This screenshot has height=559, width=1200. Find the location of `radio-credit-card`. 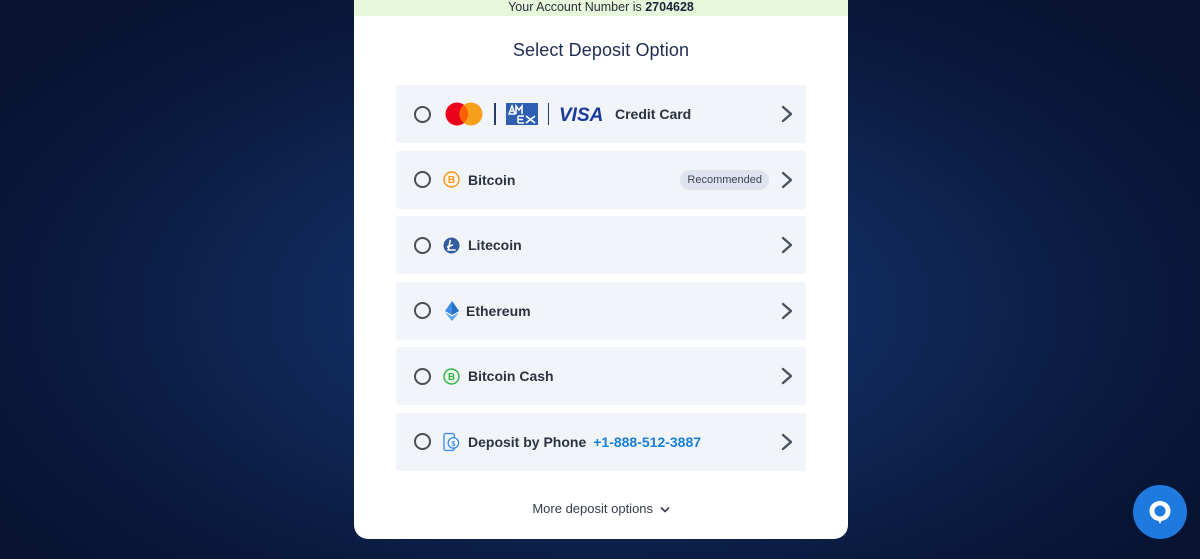

radio-credit-card is located at coordinates (422, 114).